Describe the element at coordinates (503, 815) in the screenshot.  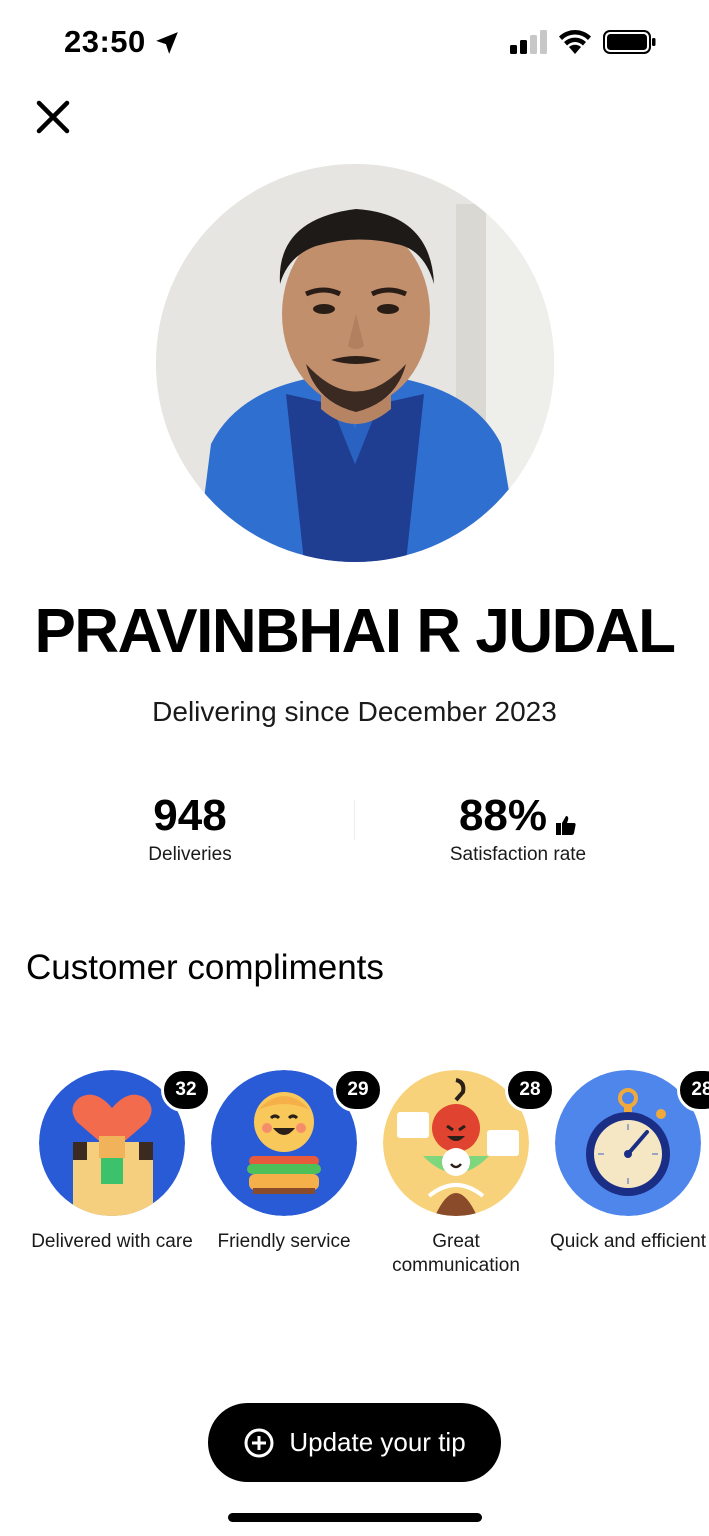
I see `satisfaction-value: 88%` at that location.